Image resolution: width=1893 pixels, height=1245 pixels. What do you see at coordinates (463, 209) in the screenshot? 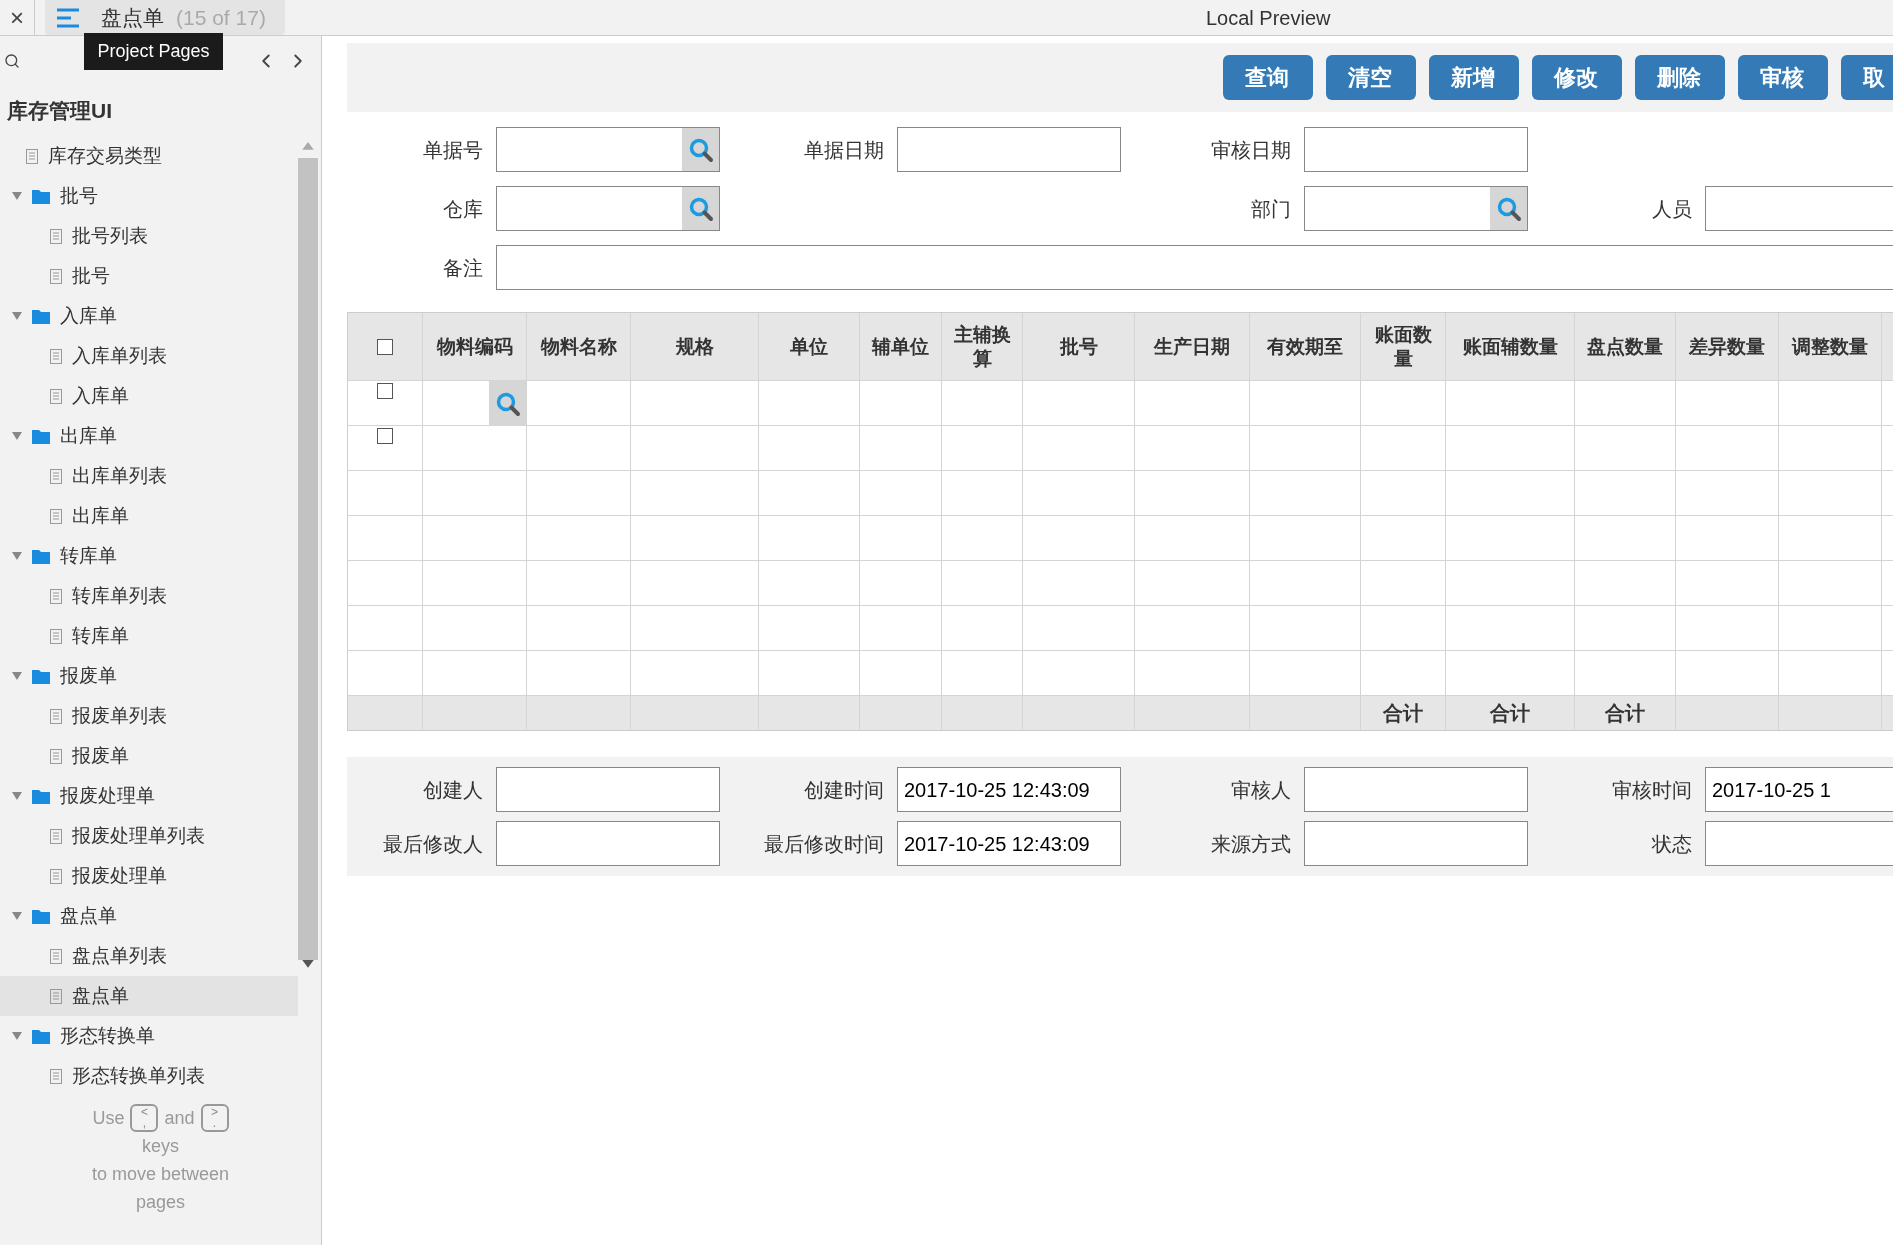
I see `field-label: 仓库` at bounding box center [463, 209].